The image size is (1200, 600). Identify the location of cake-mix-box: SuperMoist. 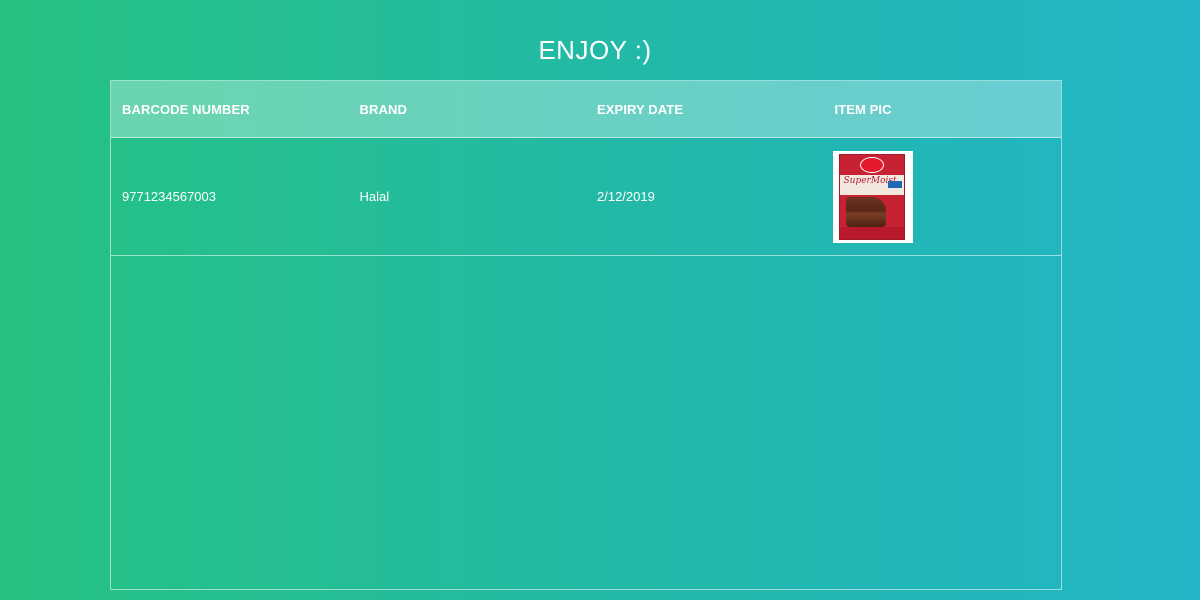
(871, 196).